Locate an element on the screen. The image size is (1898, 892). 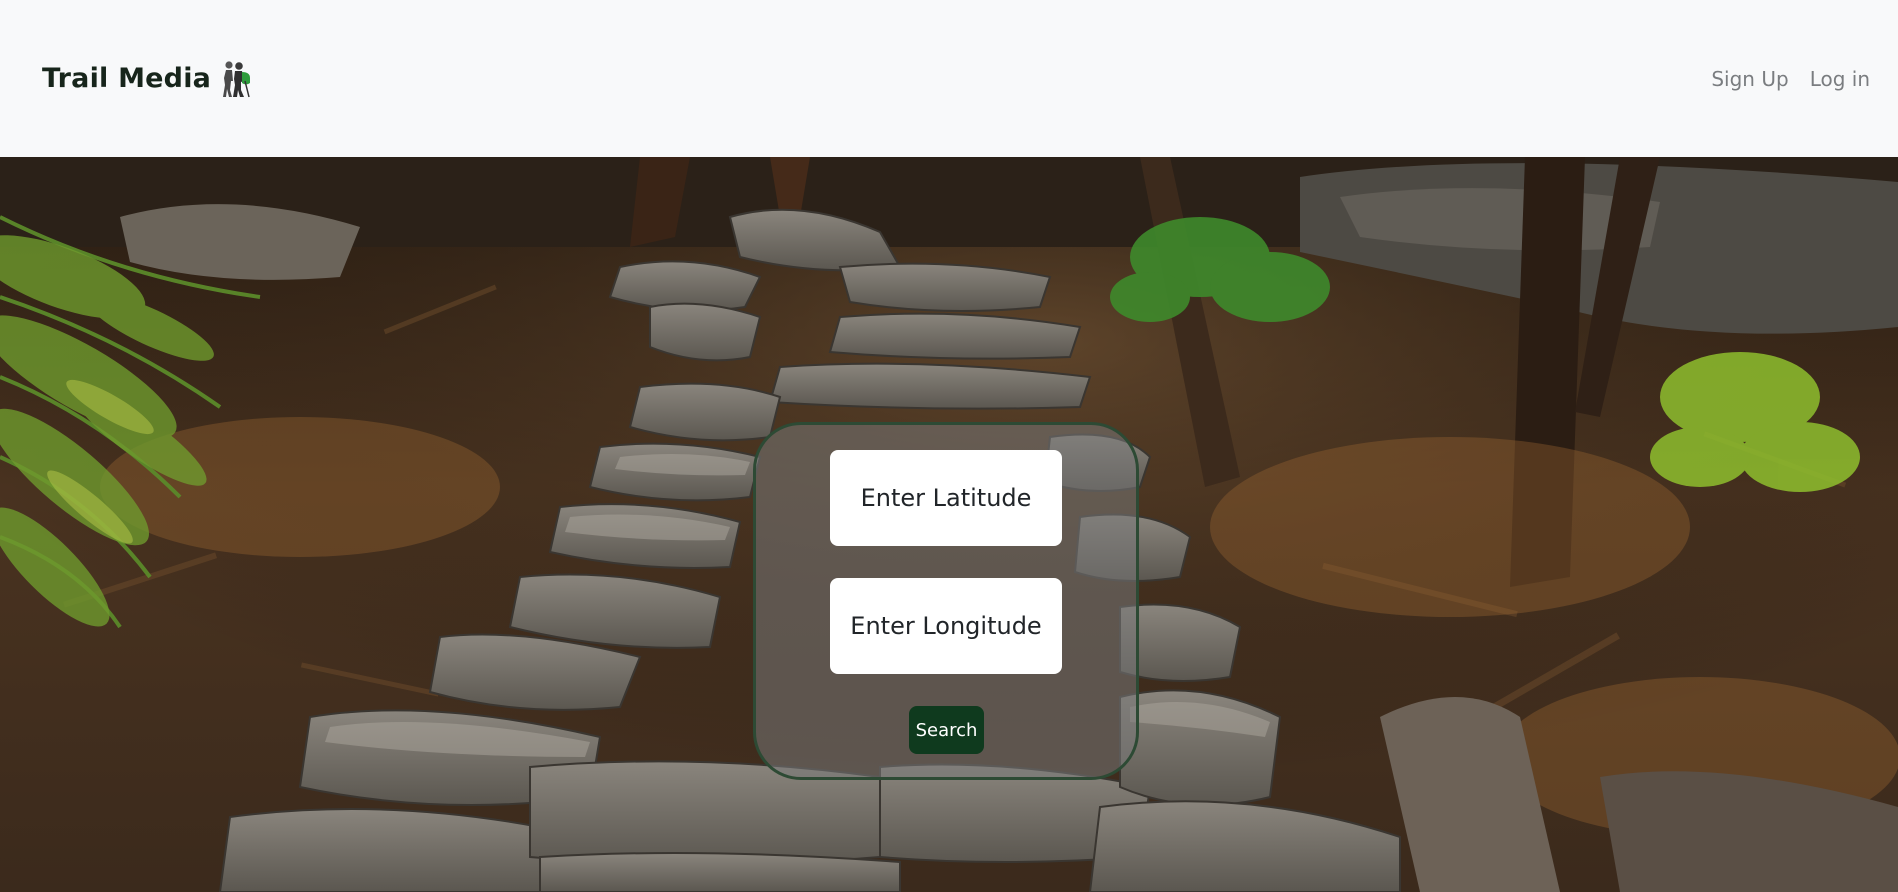
hikers-icon is located at coordinates (237, 78).